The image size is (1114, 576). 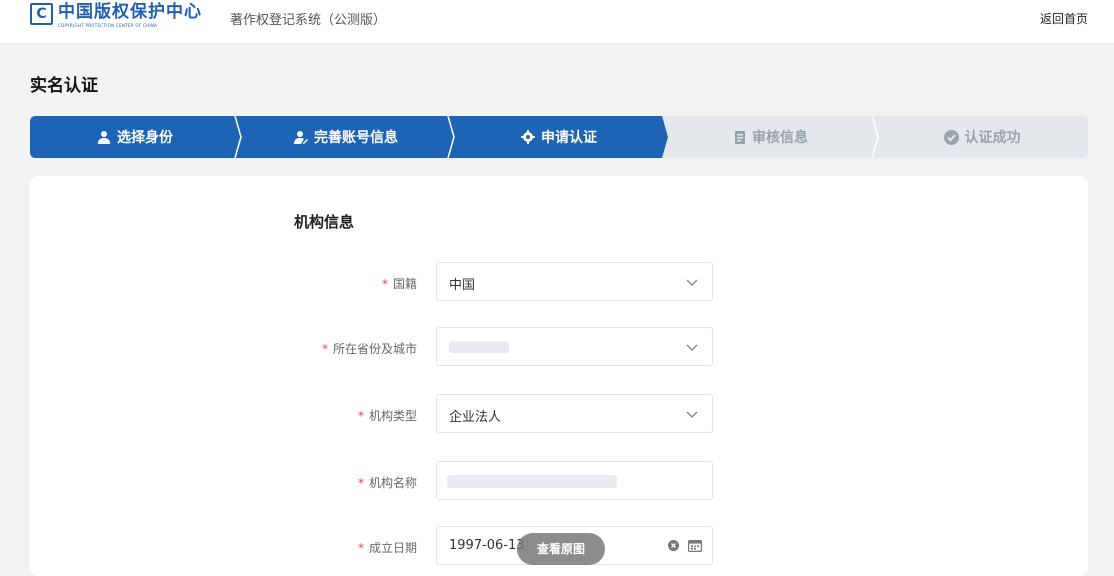 I want to click on step-label: 认证成功, so click(x=992, y=138).